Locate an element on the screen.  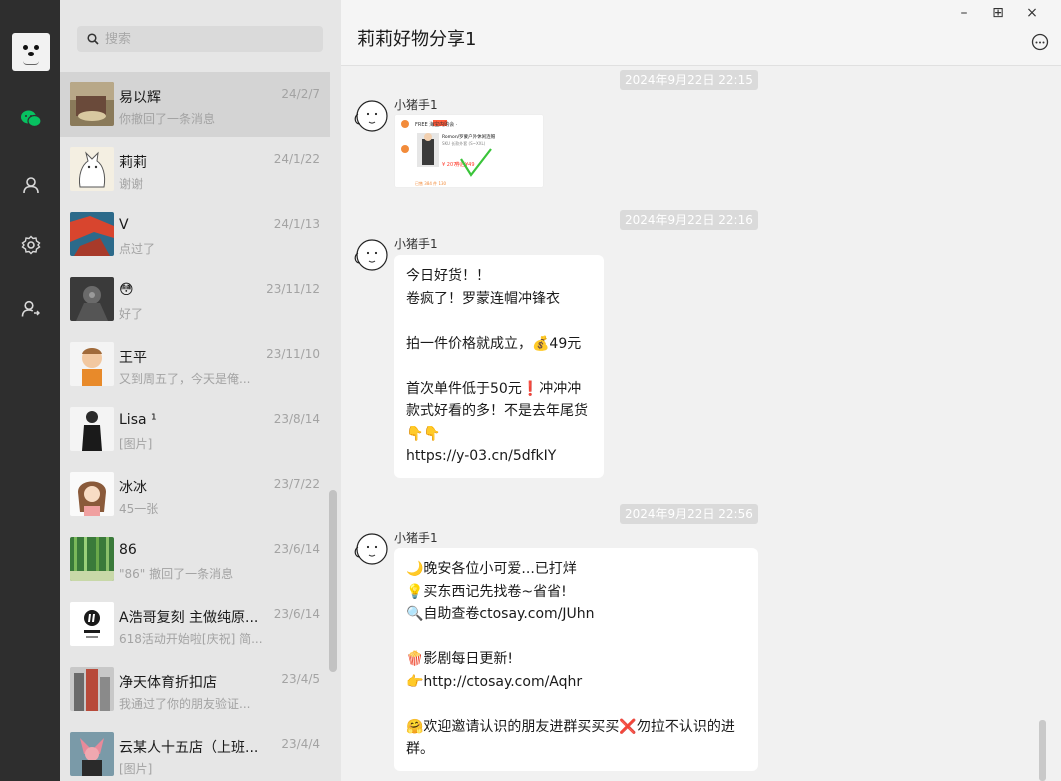
conversation-name: 莉莉 is located at coordinates (133, 163).